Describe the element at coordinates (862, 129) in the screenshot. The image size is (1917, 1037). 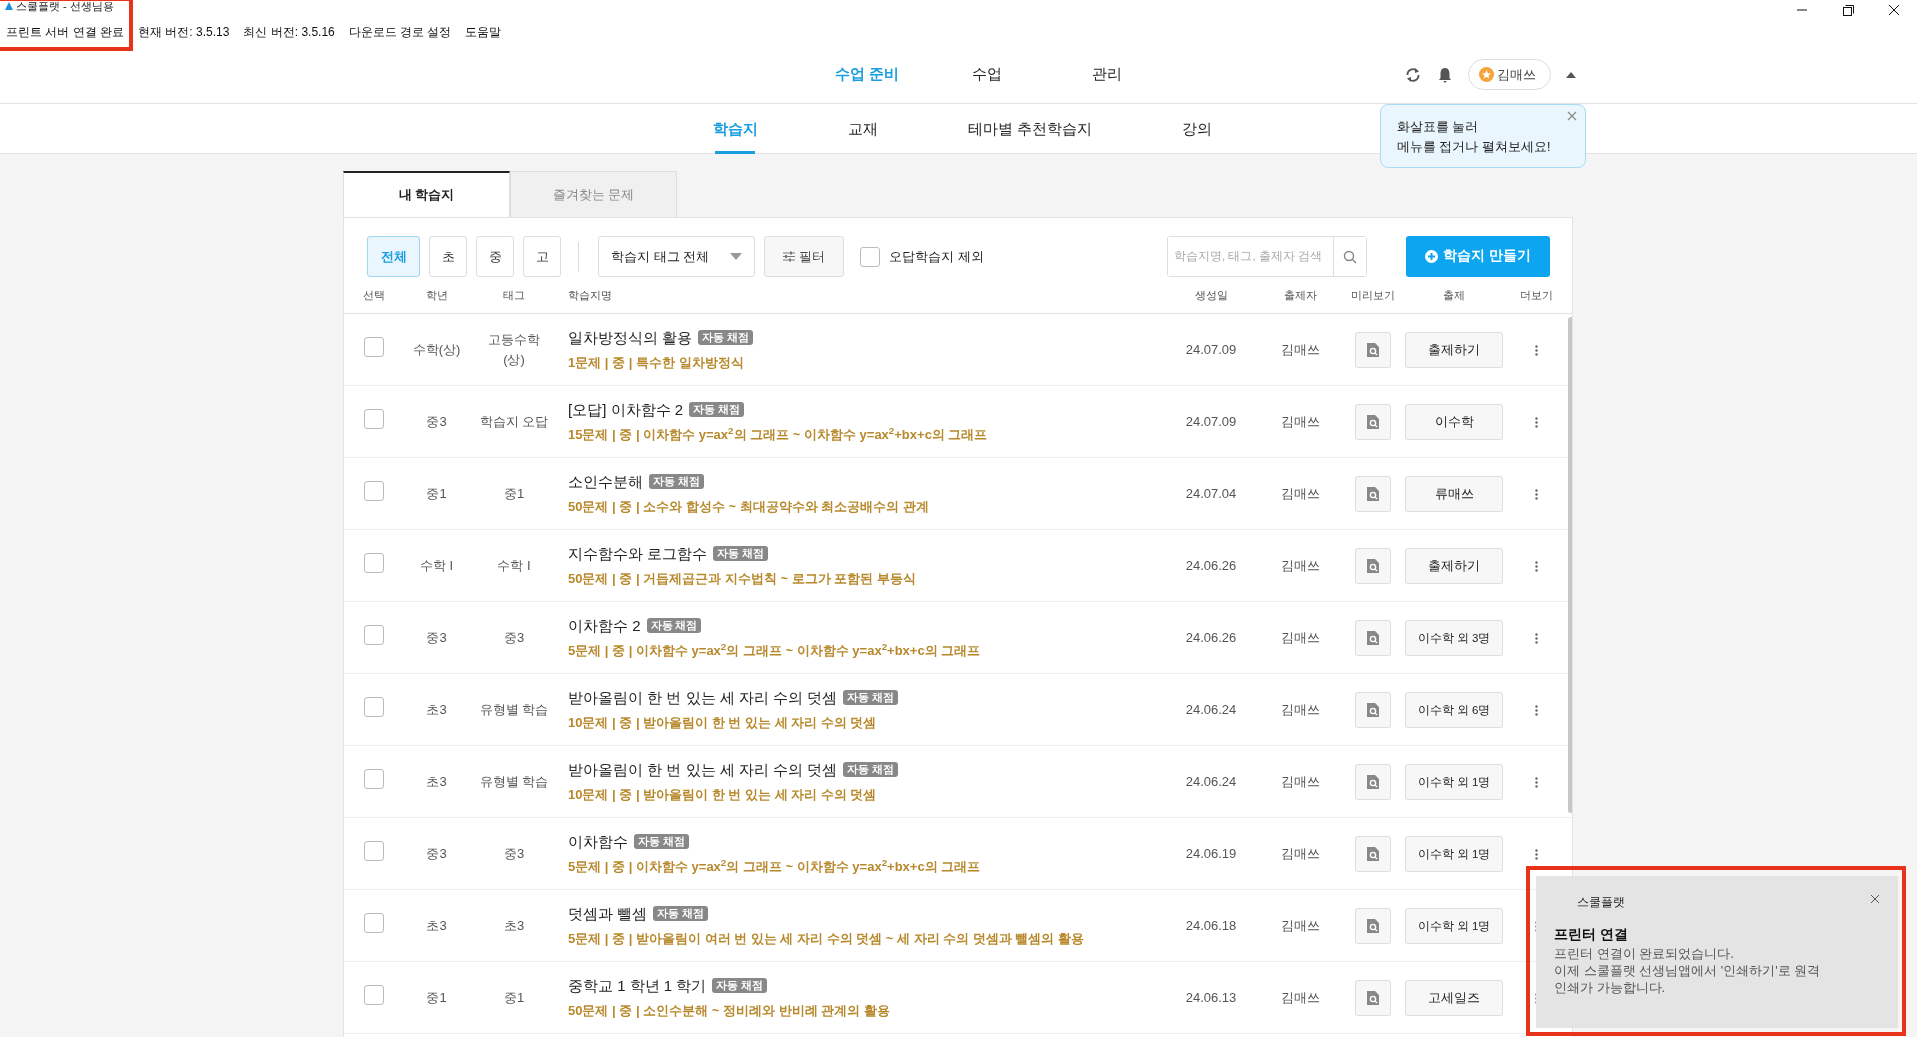
I see `nav-tab: 교재` at that location.